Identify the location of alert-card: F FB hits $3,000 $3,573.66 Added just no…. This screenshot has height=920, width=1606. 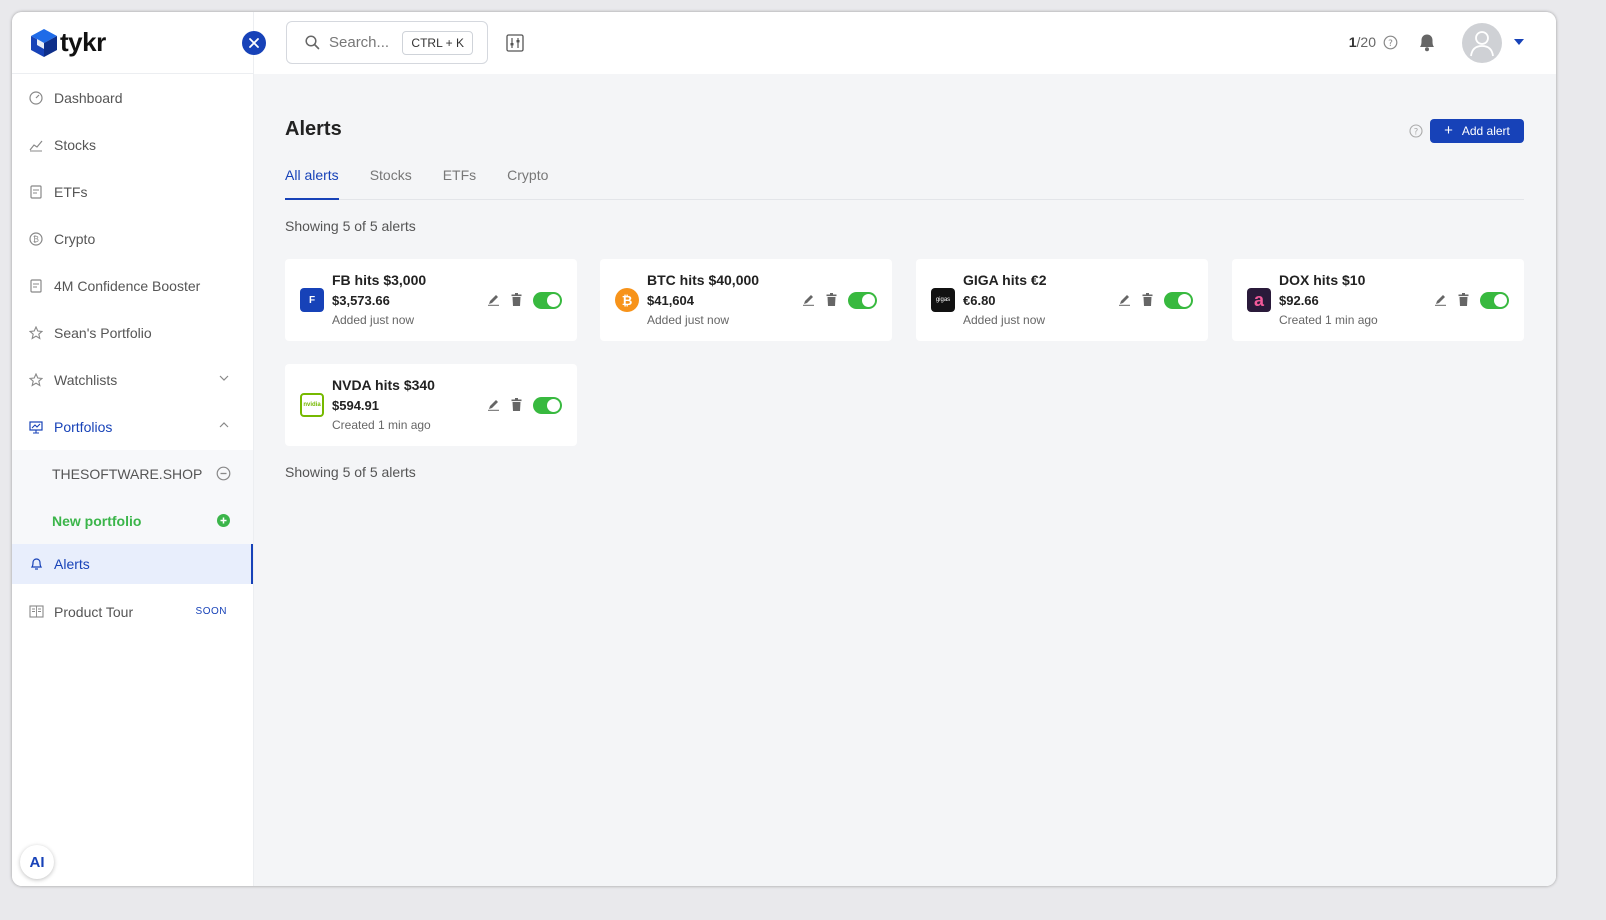
(431, 300).